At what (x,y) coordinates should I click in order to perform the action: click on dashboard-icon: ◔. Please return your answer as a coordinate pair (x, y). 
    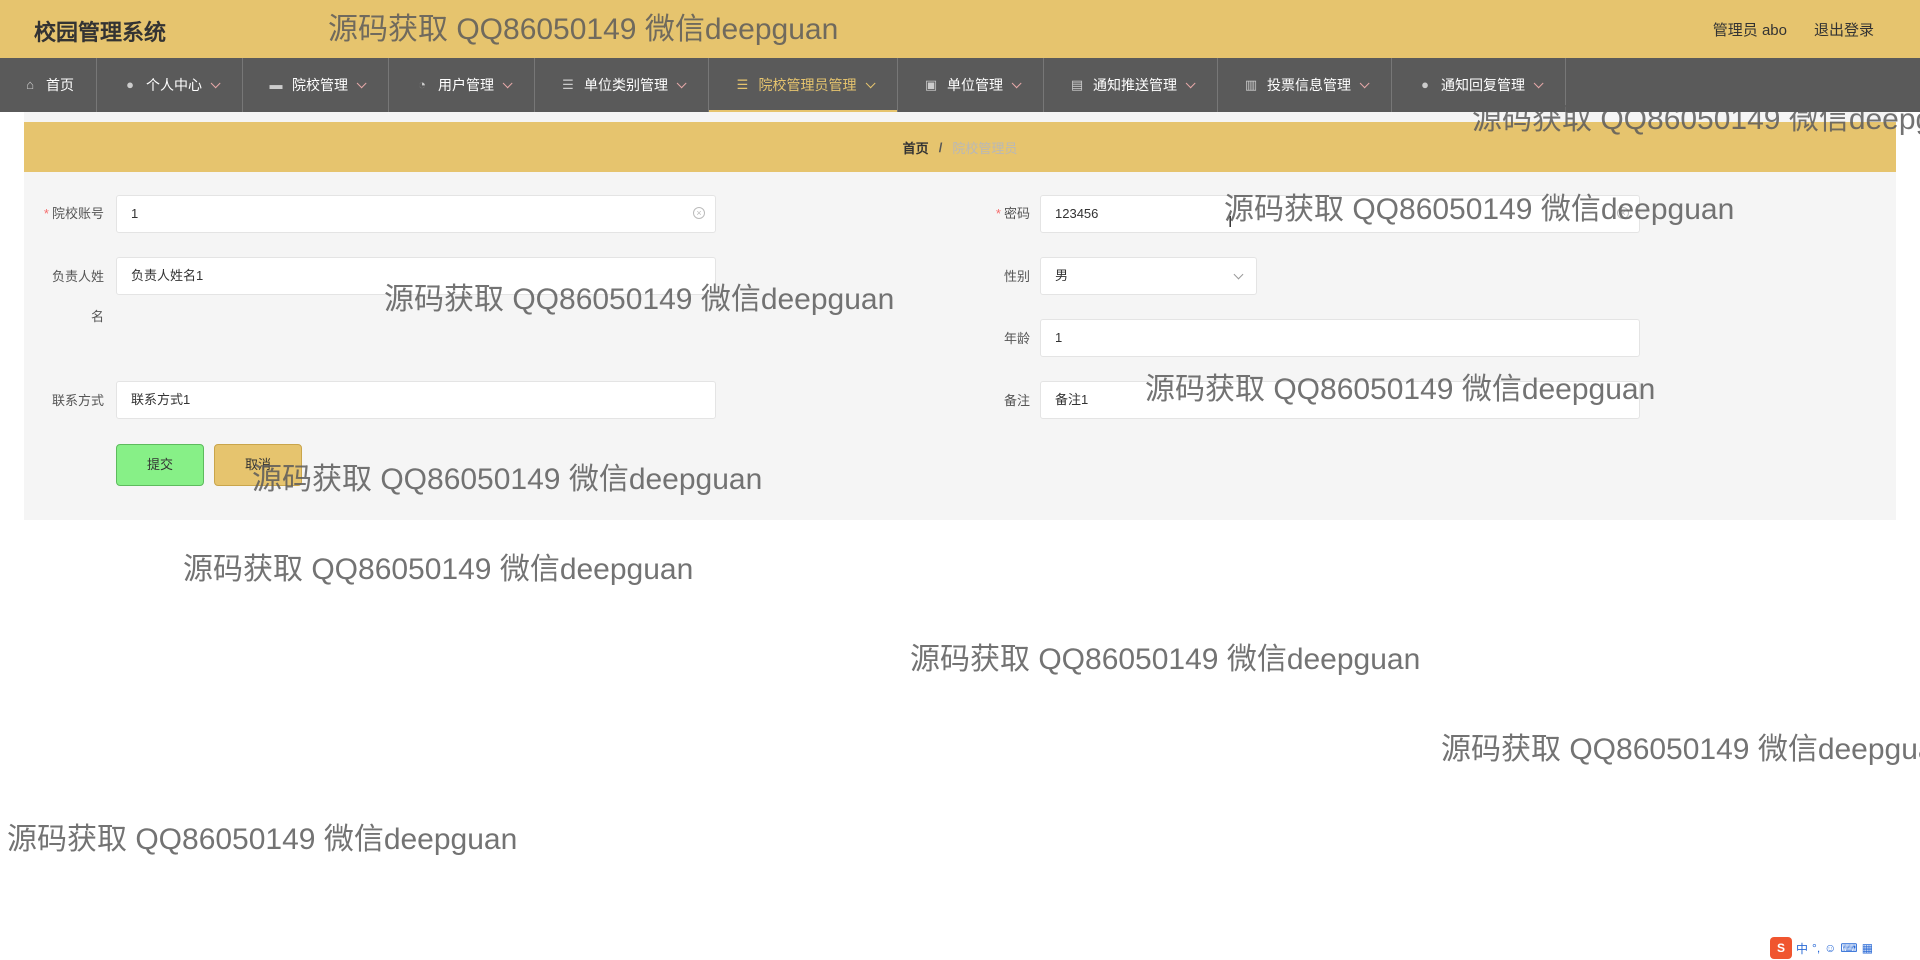
    Looking at the image, I should click on (422, 84).